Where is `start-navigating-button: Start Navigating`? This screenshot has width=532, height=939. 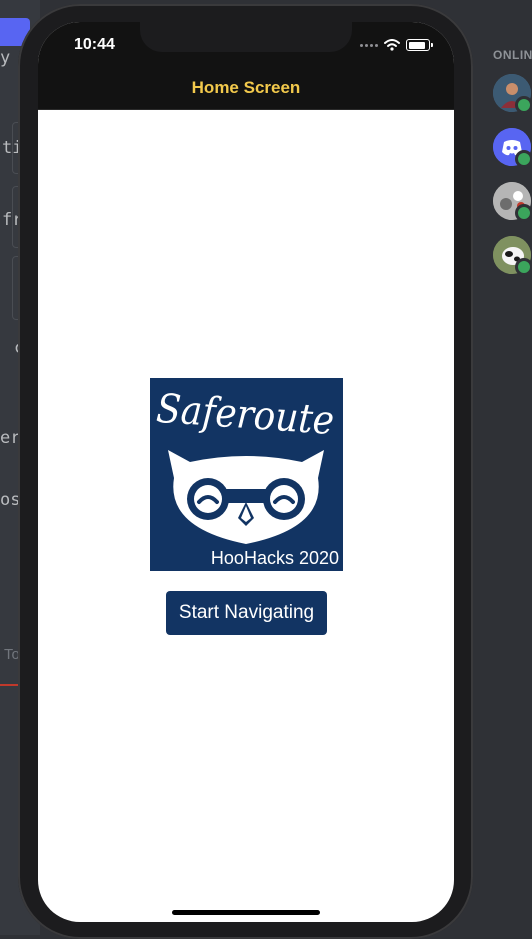
start-navigating-button: Start Navigating is located at coordinates (246, 613).